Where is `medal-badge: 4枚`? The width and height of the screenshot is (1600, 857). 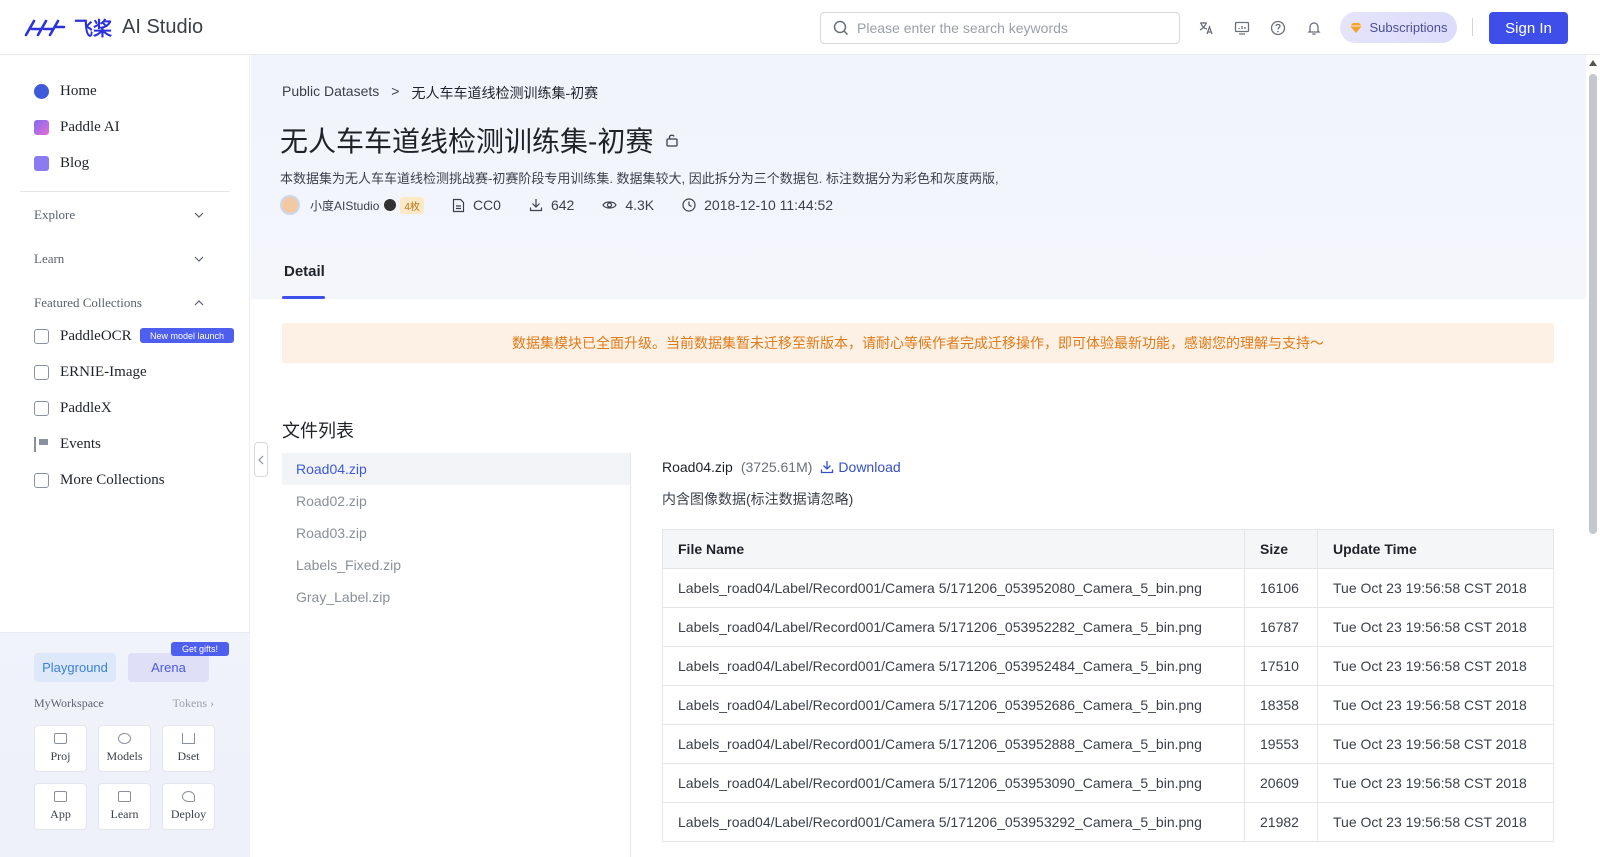
medal-badge: 4枚 is located at coordinates (412, 205).